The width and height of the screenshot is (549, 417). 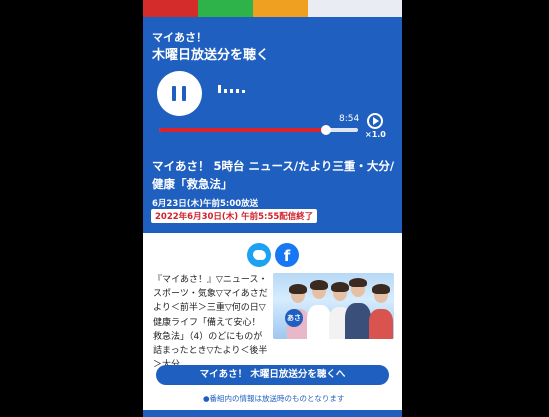 I want to click on tab-segment-orange, so click(x=280, y=8).